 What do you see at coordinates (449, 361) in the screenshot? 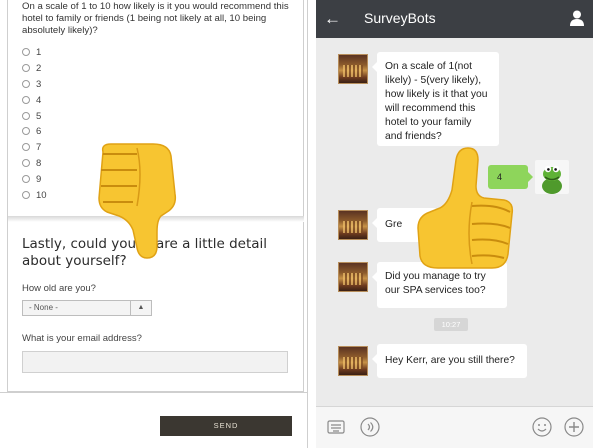
I see `bot-message: Hey Kerr, are you still there?` at bounding box center [449, 361].